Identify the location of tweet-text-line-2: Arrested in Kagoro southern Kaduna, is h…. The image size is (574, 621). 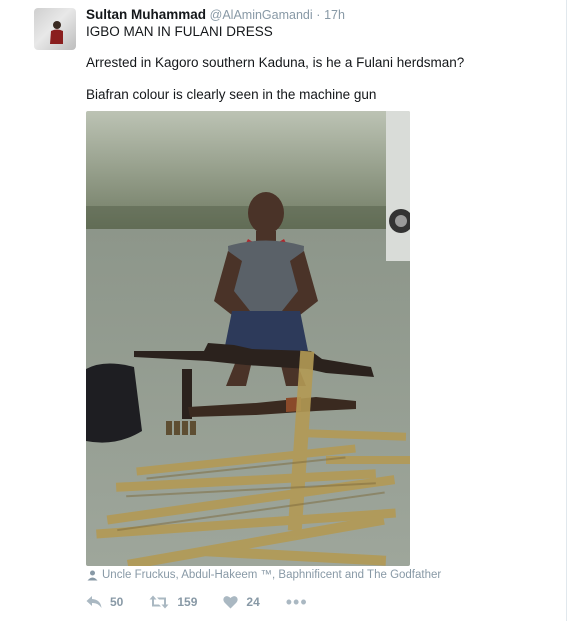
(275, 62).